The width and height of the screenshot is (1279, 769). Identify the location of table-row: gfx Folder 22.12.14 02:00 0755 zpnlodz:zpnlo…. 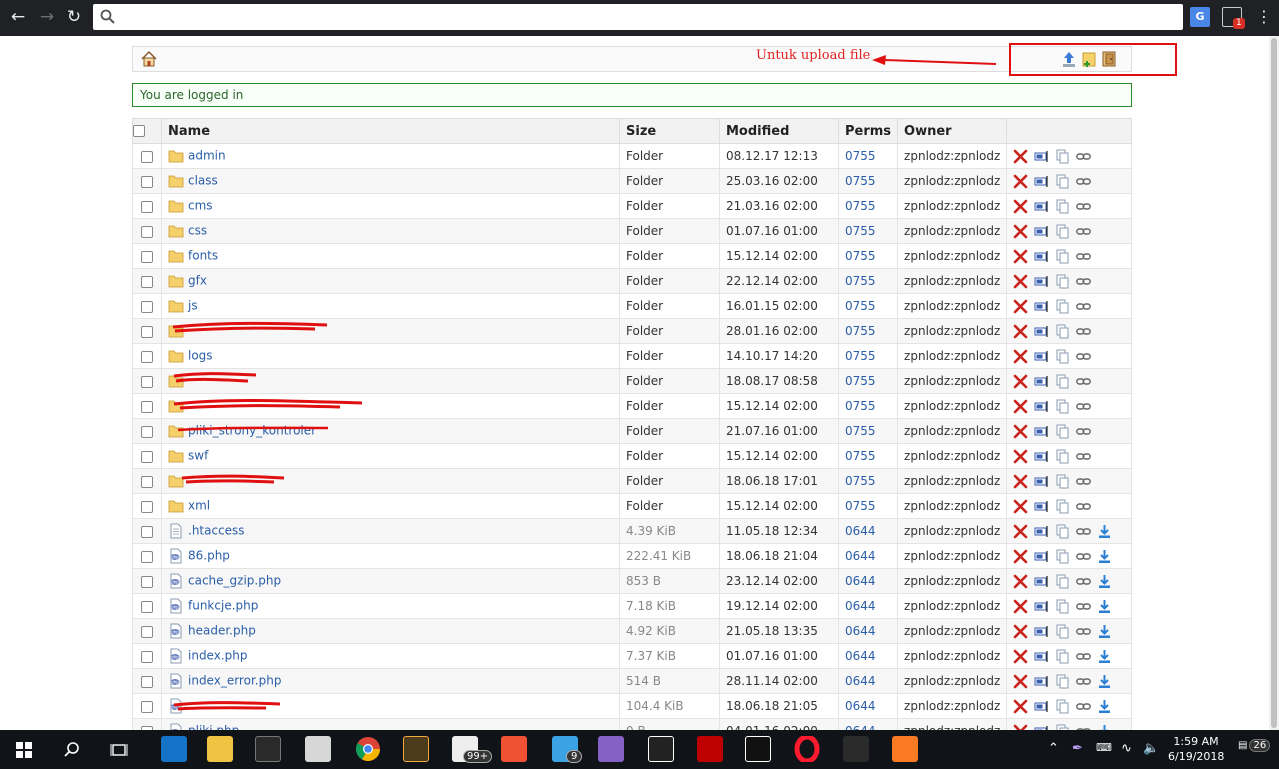
(632, 281).